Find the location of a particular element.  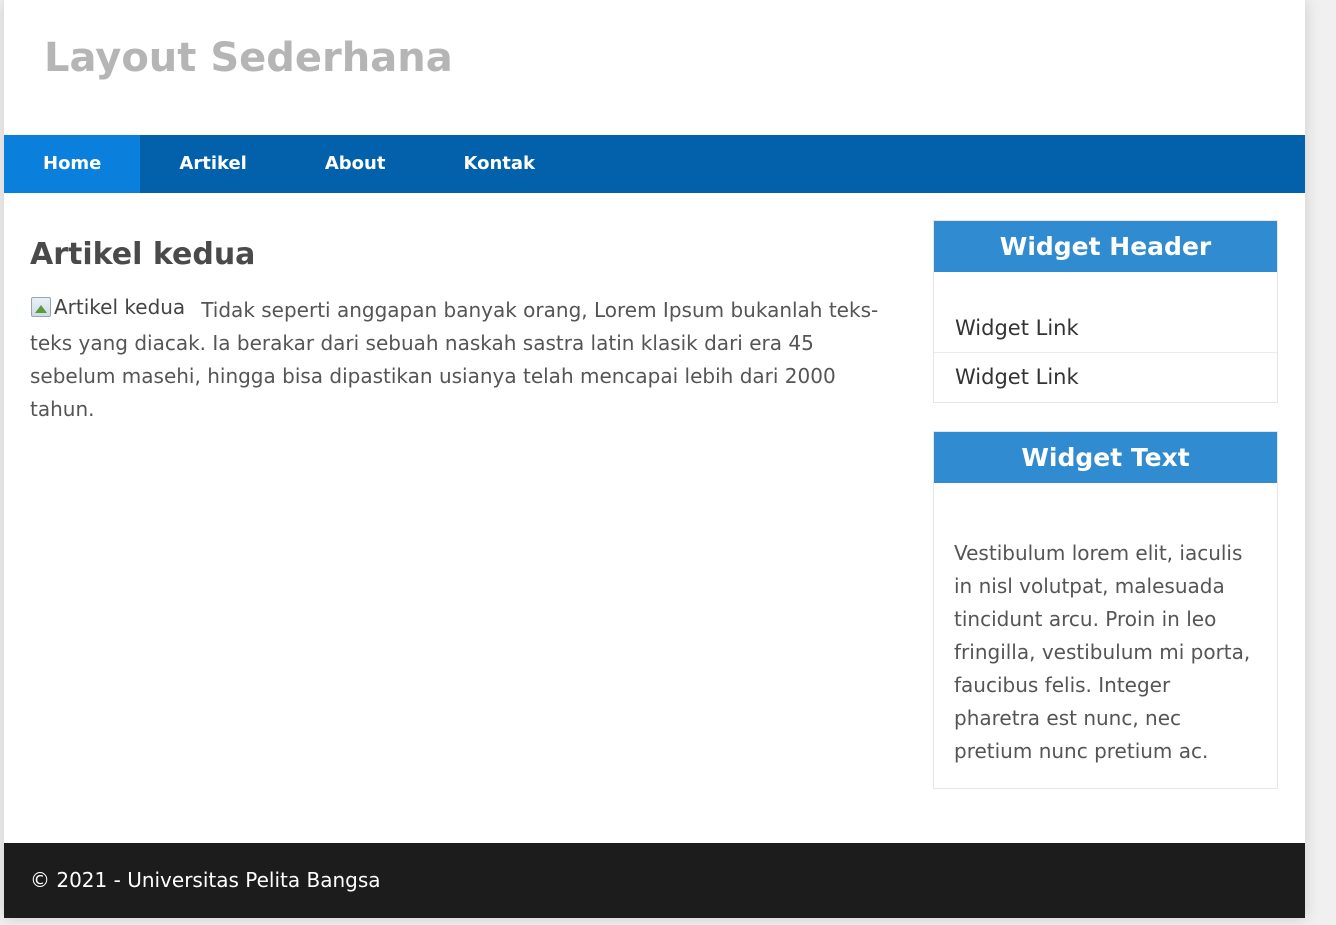

article-image-alt: Artikel kedua is located at coordinates (120, 307).